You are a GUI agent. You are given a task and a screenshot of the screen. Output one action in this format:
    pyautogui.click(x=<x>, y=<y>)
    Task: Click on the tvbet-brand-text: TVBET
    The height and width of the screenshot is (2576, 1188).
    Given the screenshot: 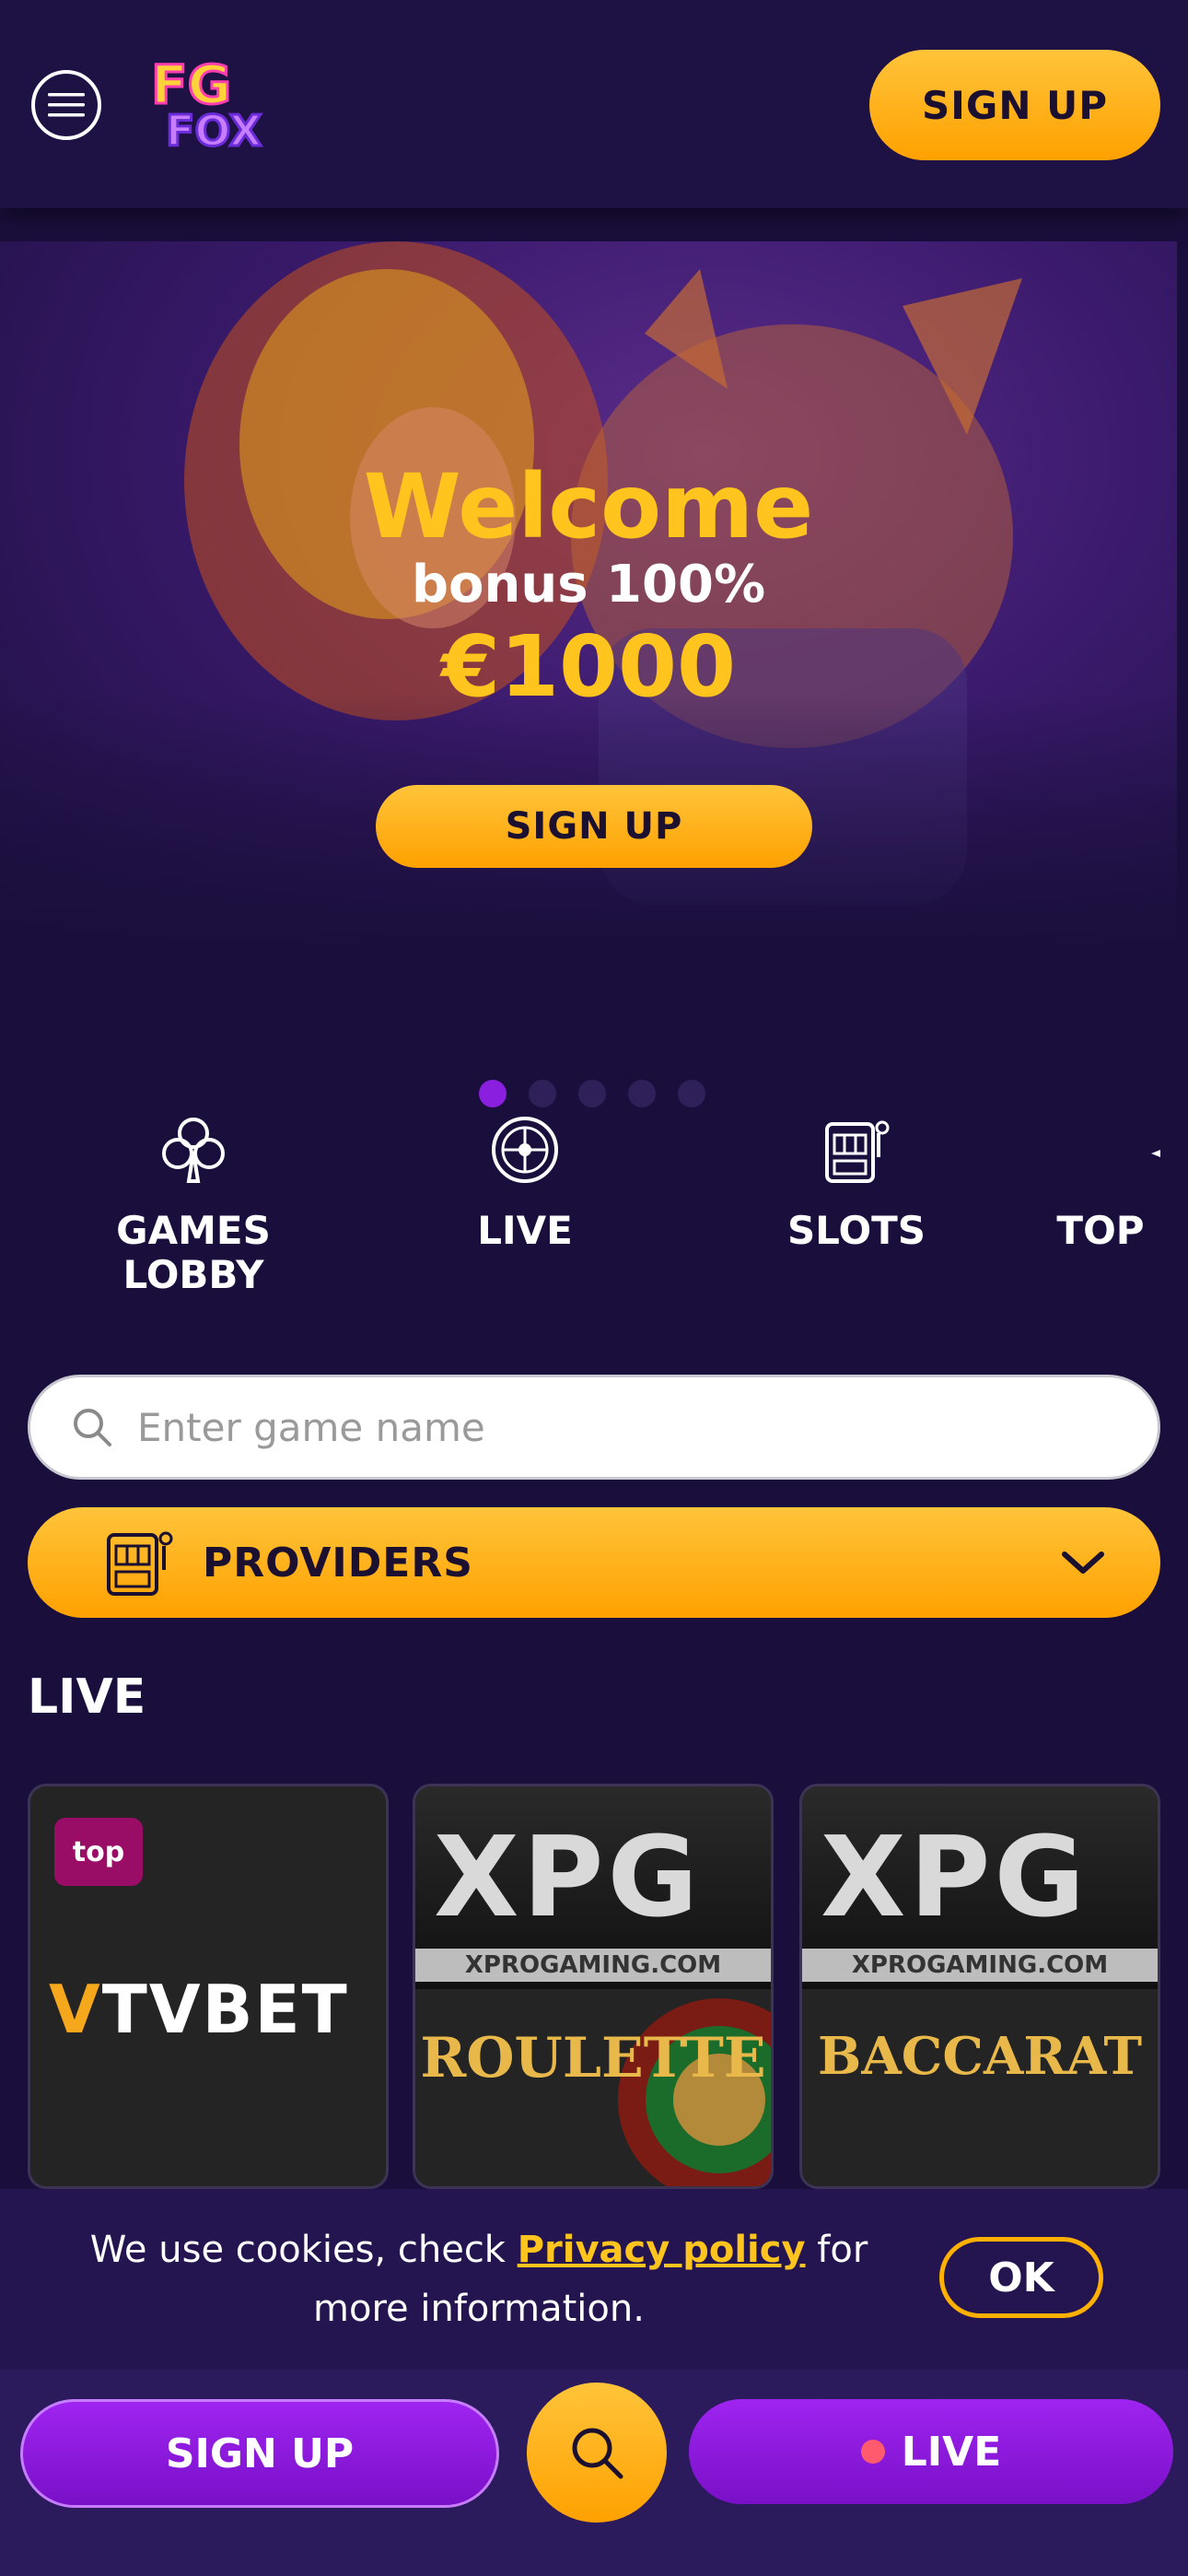 What is the action you would take?
    pyautogui.click(x=225, y=2009)
    